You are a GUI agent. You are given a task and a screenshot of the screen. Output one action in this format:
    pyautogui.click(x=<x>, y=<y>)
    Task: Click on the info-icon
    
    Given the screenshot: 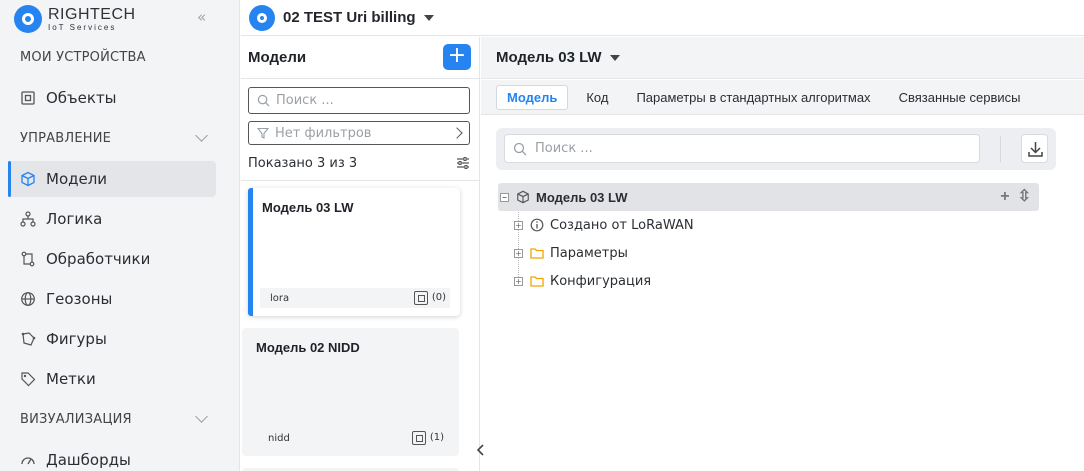 What is the action you would take?
    pyautogui.click(x=537, y=225)
    